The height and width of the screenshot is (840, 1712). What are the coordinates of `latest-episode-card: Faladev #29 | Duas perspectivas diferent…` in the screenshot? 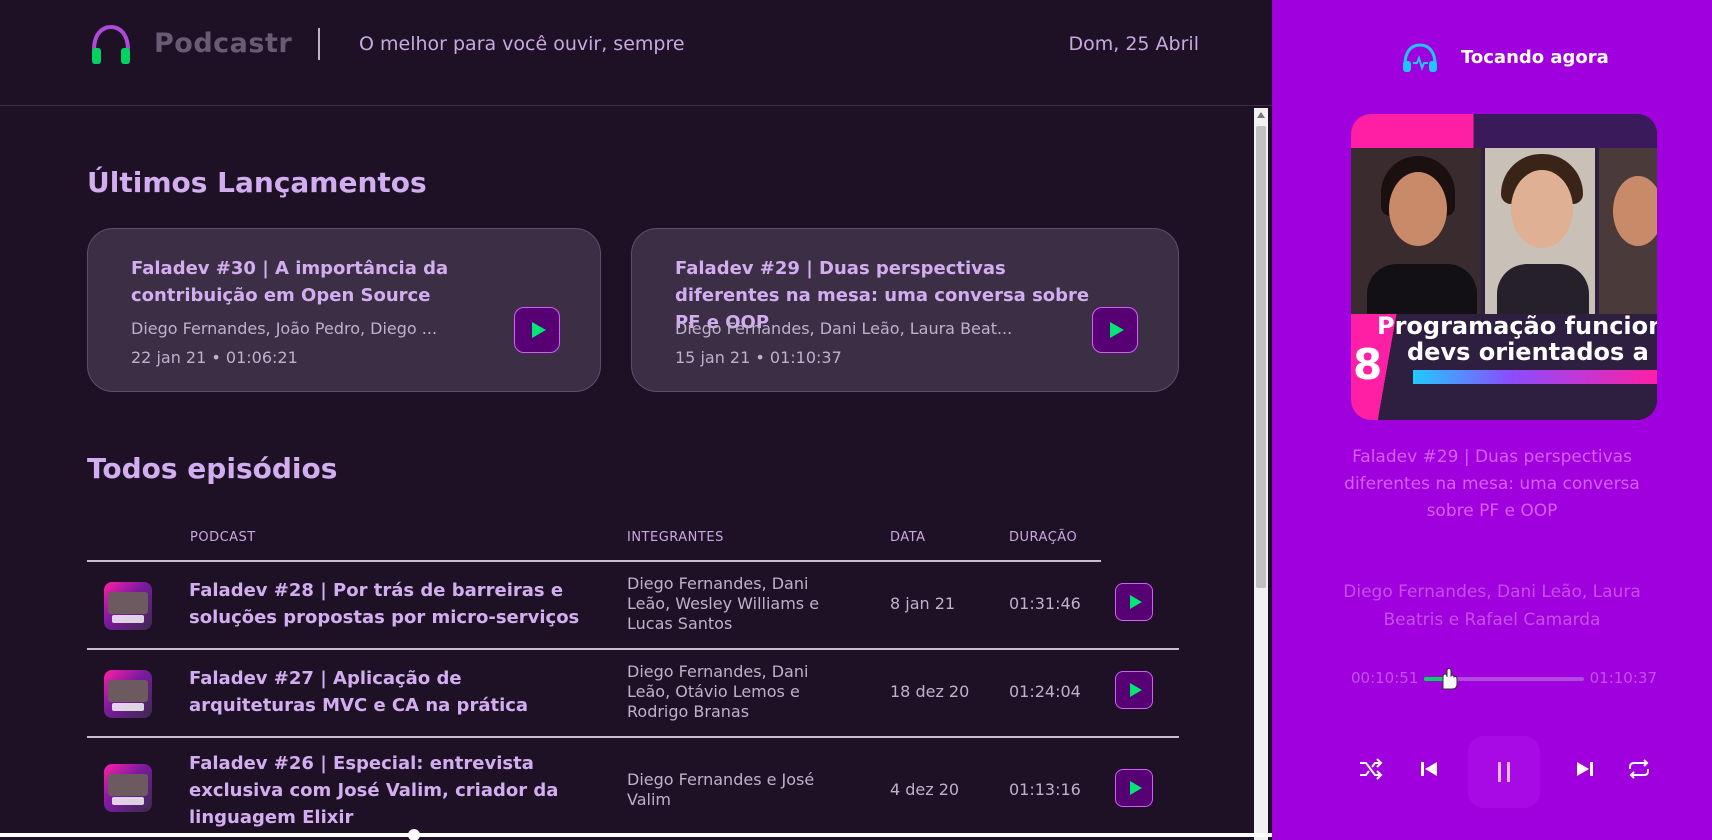 It's located at (905, 310).